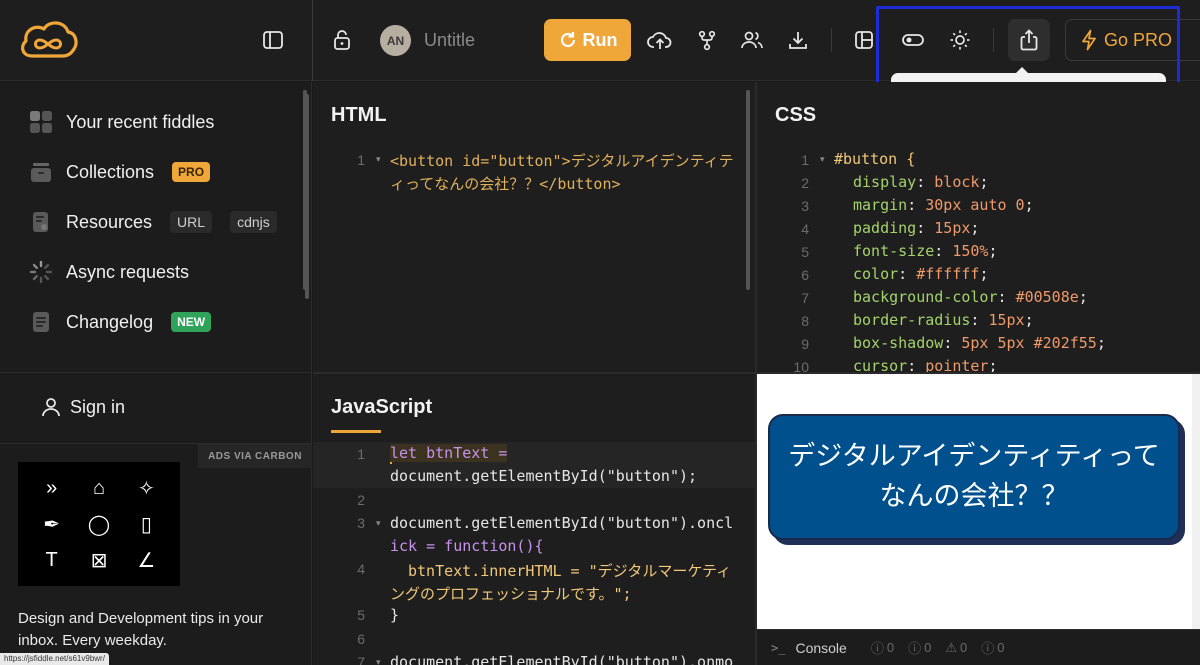 This screenshot has height=665, width=1200. I want to click on code-line: document.getElementById("button");, so click(544, 476).